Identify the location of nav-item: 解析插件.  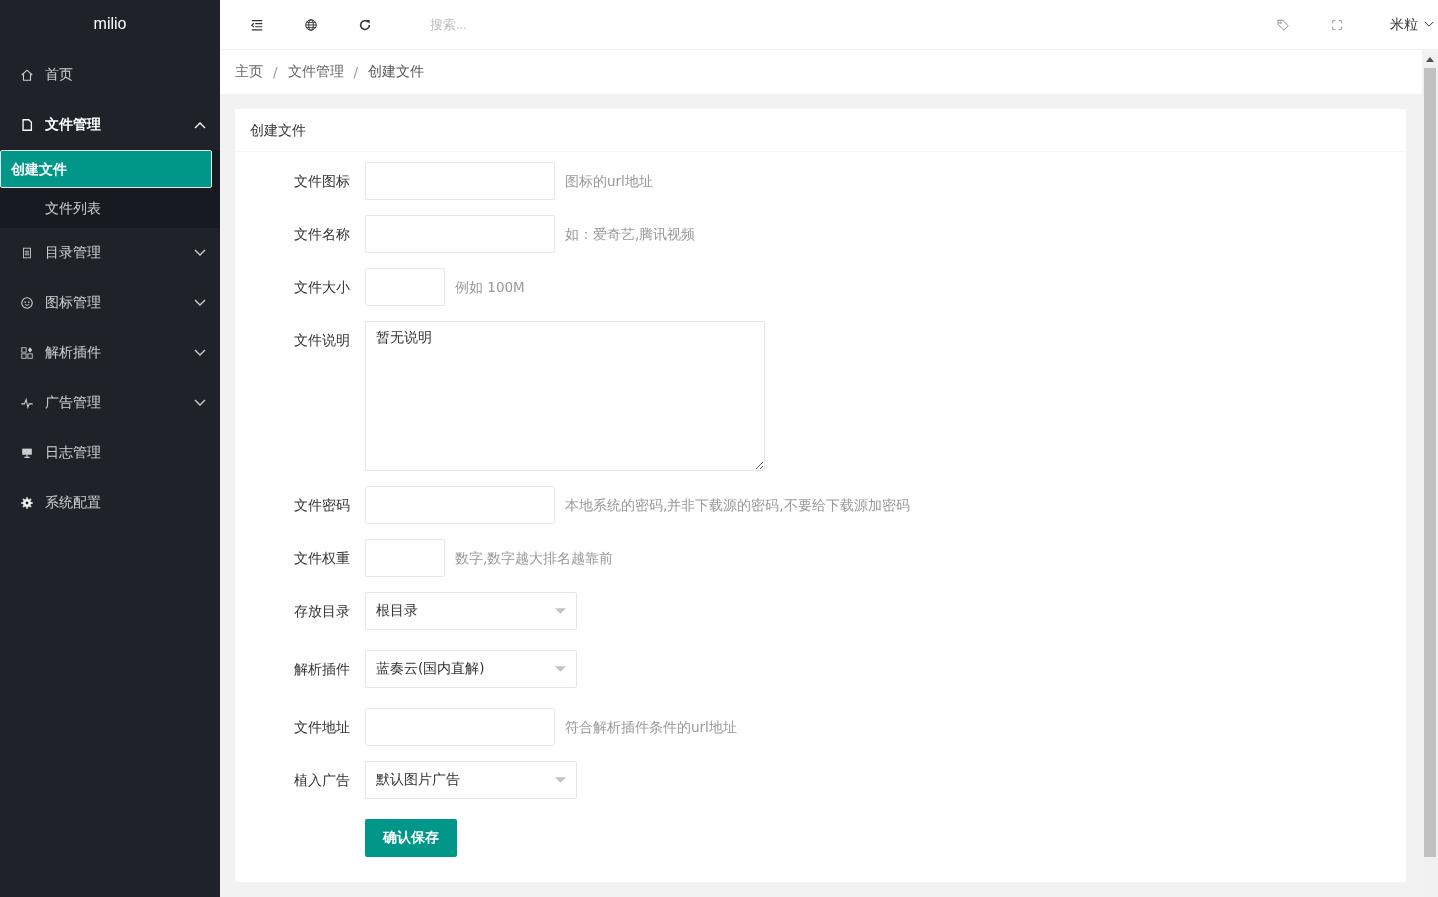
(110, 353).